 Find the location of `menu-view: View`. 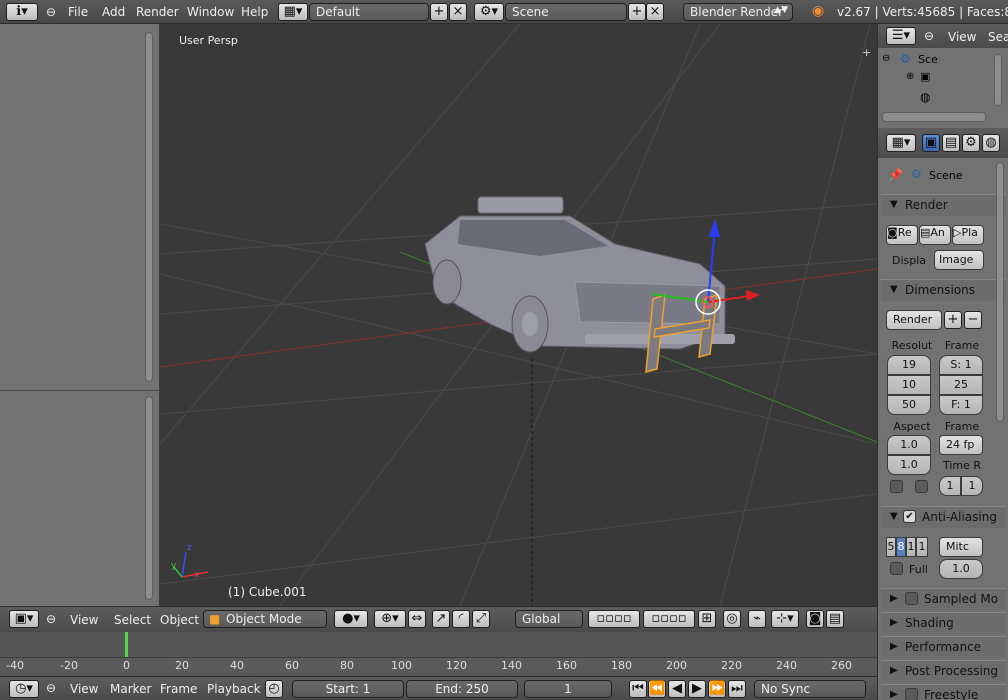

menu-view: View is located at coordinates (84, 620).